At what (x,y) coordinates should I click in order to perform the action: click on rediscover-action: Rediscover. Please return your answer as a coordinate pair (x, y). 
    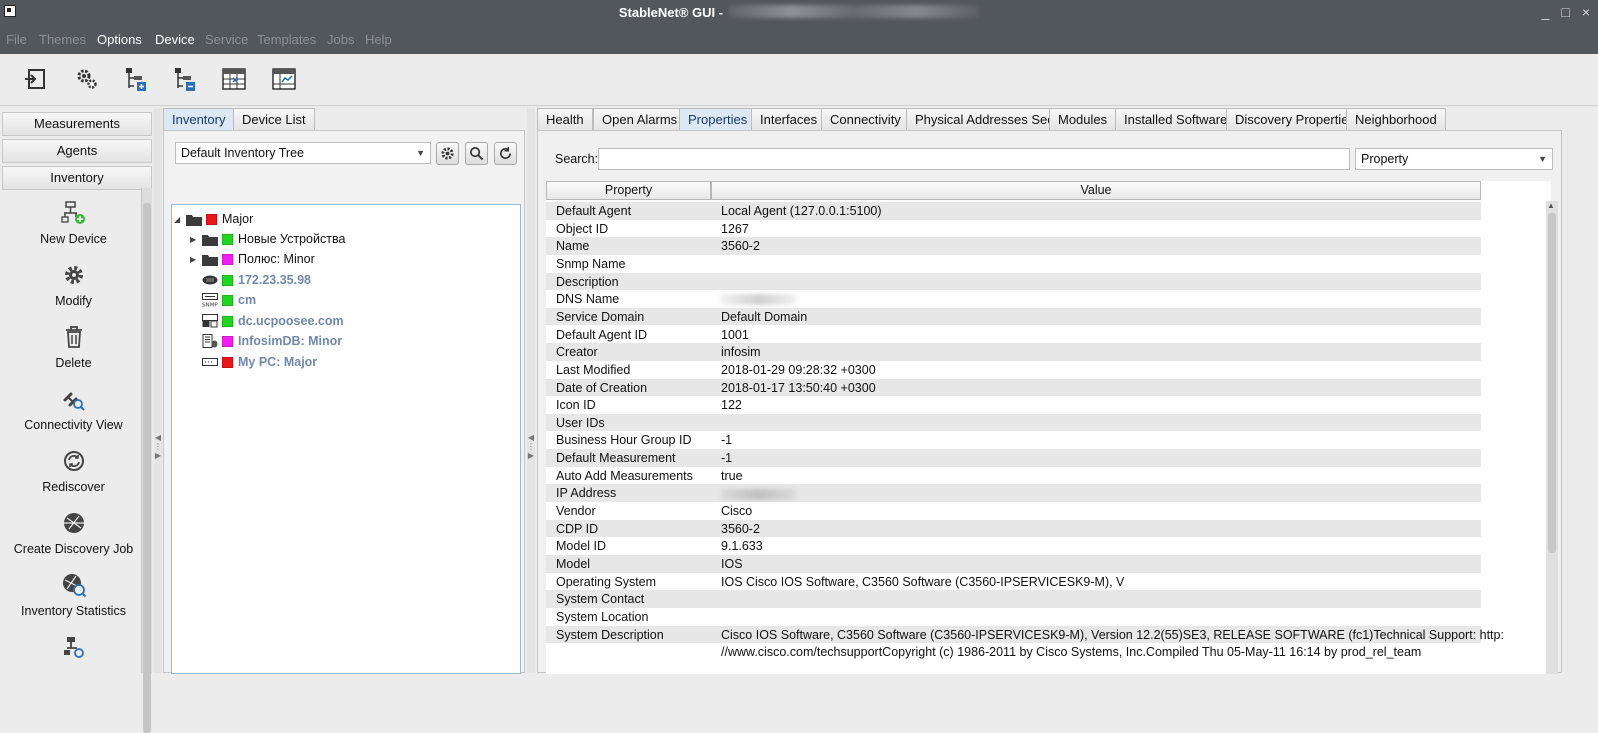
    Looking at the image, I should click on (73, 471).